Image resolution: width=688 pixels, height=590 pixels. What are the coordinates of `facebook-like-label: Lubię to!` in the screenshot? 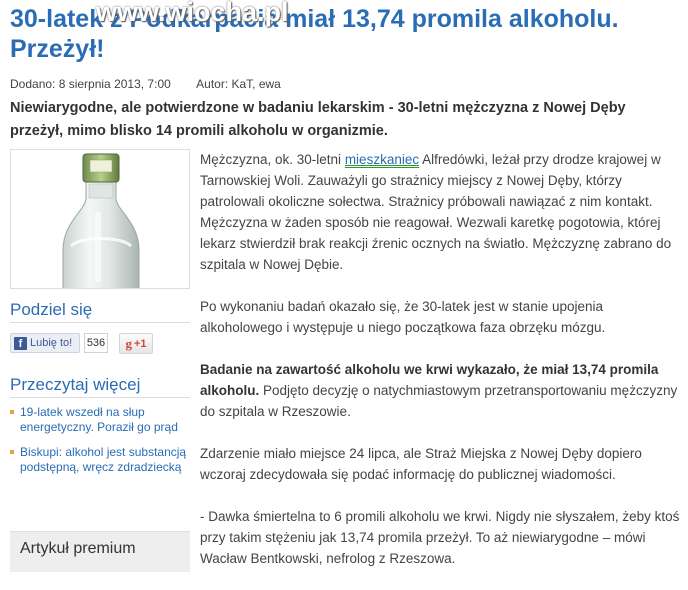 It's located at (51, 343).